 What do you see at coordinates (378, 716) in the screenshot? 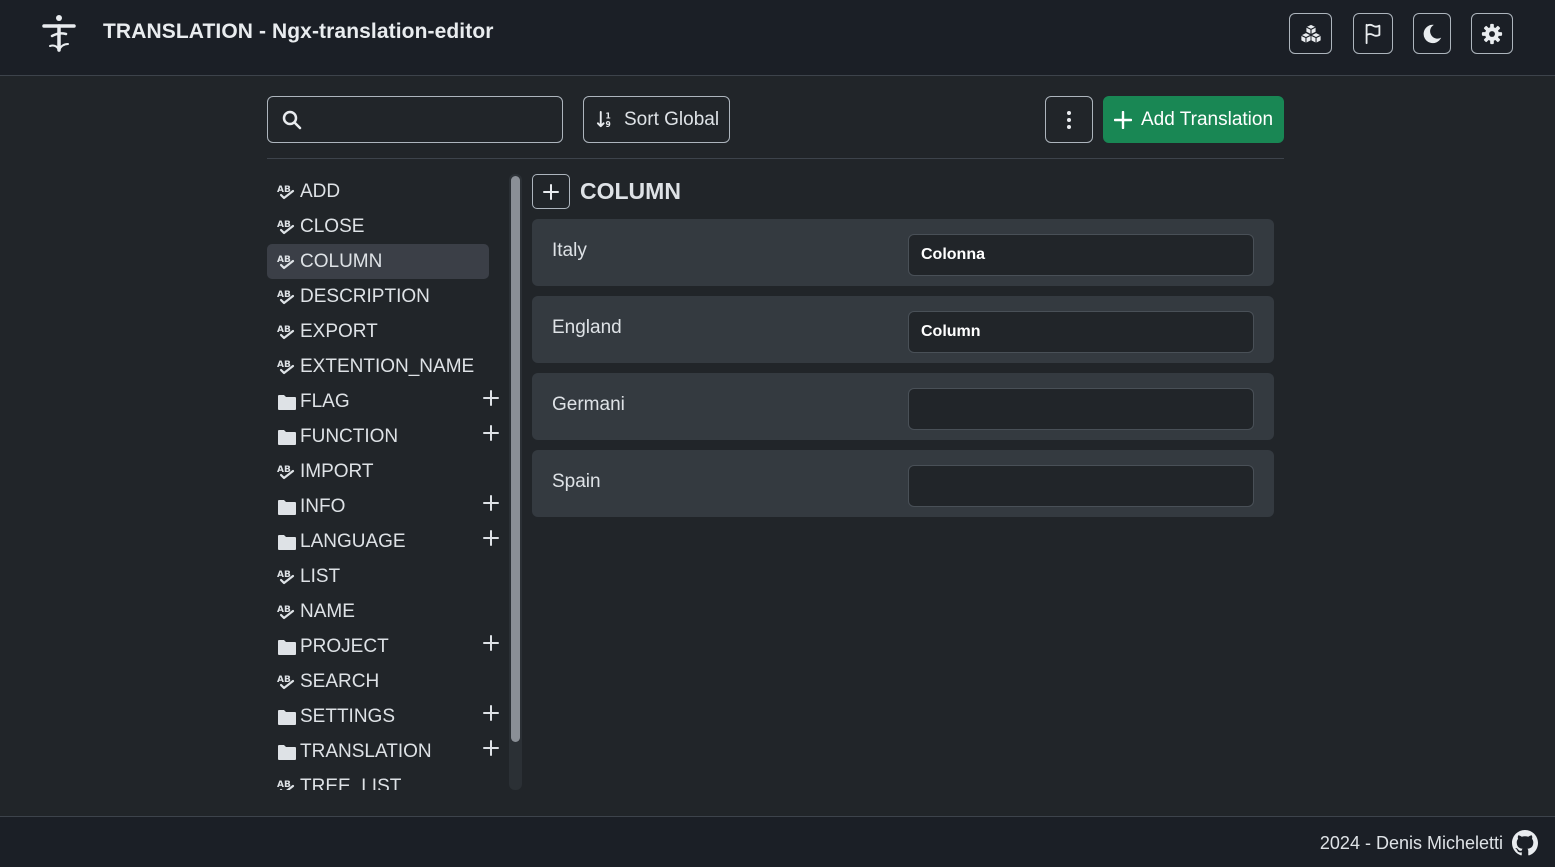
I see `tree-item-settings: SETTINGS` at bounding box center [378, 716].